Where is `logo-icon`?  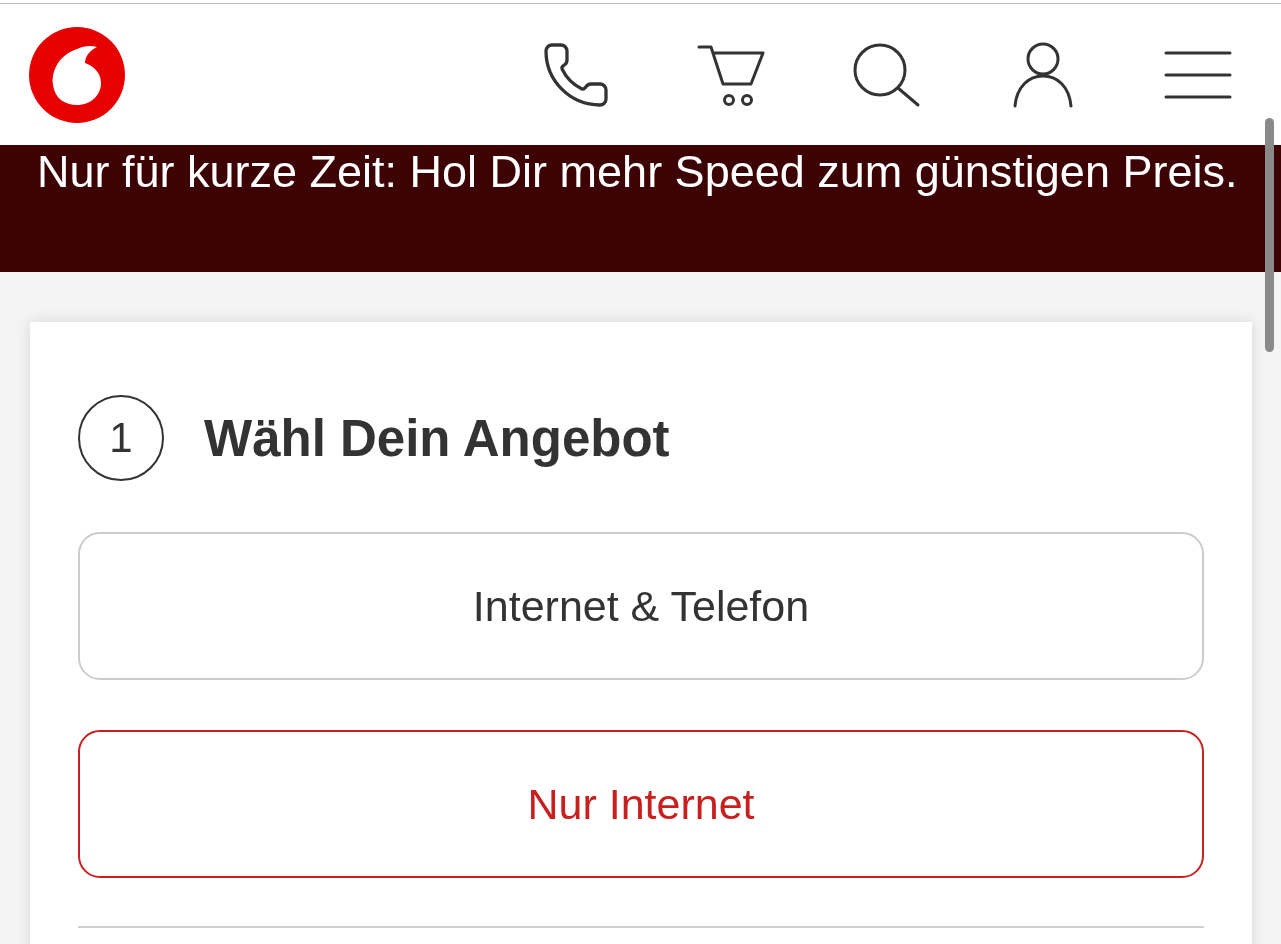
logo-icon is located at coordinates (77, 74).